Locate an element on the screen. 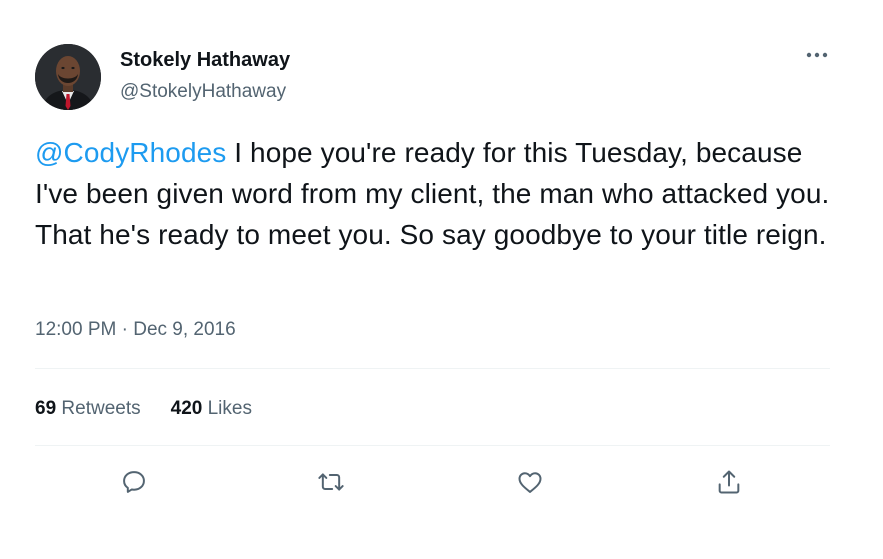 This screenshot has width=883, height=559. author-block: Stokely Hathaway @StokelyHathaway is located at coordinates (205, 76).